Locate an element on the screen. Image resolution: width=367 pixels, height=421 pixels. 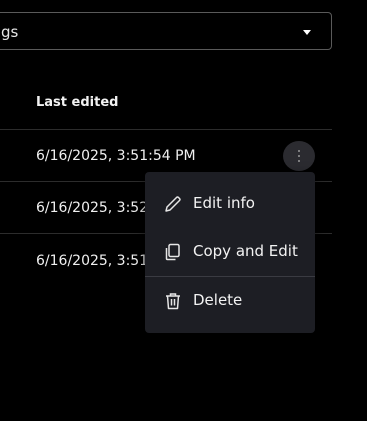
menu-item-delete: Delete is located at coordinates (230, 301).